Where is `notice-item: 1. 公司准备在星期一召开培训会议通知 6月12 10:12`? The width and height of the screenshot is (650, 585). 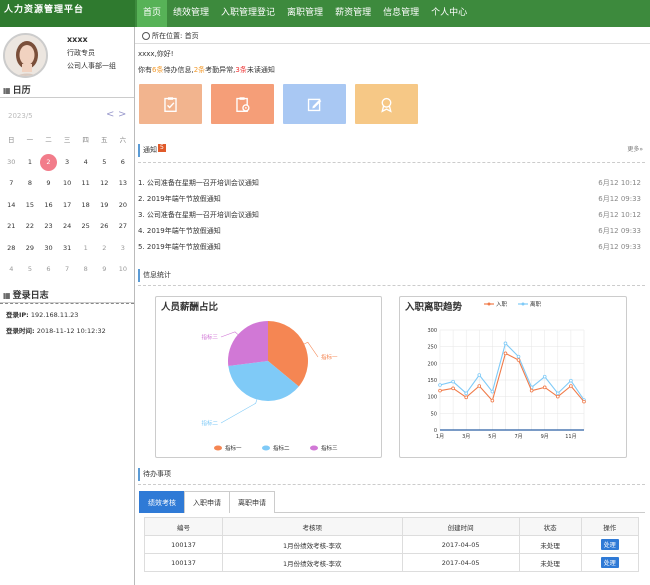 notice-item: 1. 公司准备在星期一召开培训会议通知 6月12 10:12 is located at coordinates (389, 183).